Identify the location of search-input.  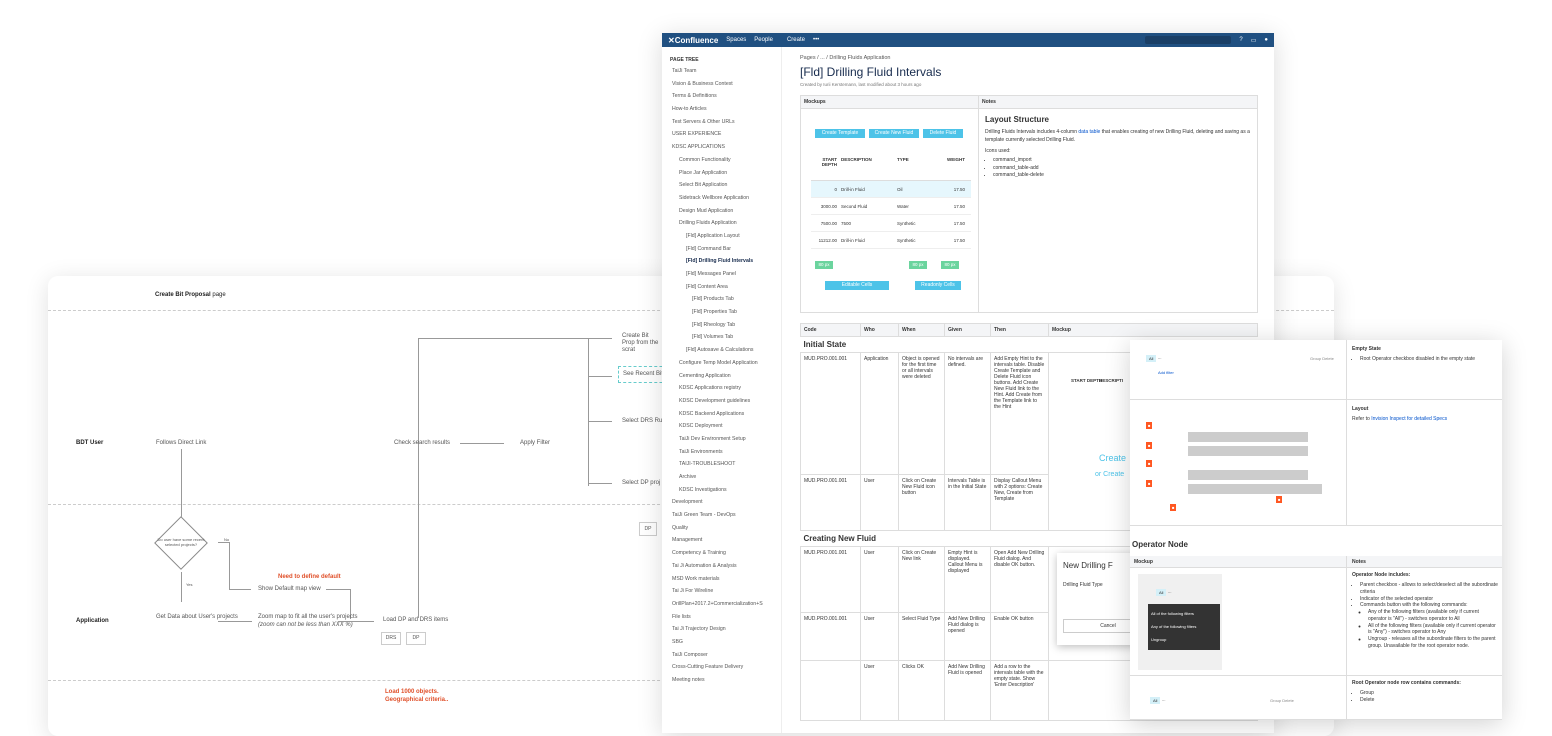
(1188, 40).